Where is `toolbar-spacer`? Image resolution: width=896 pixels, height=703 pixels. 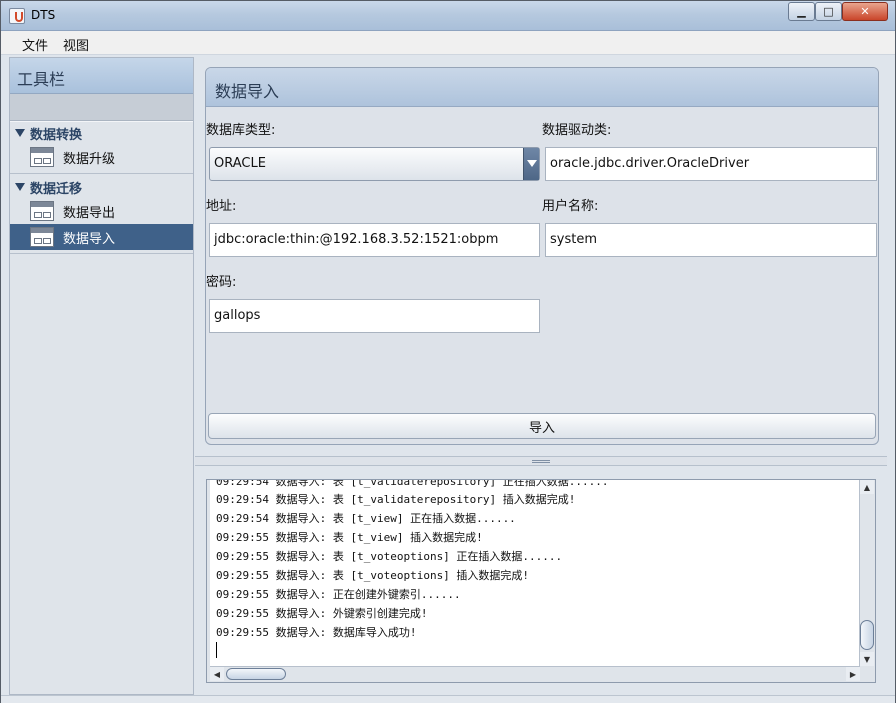
toolbar-spacer is located at coordinates (101, 107).